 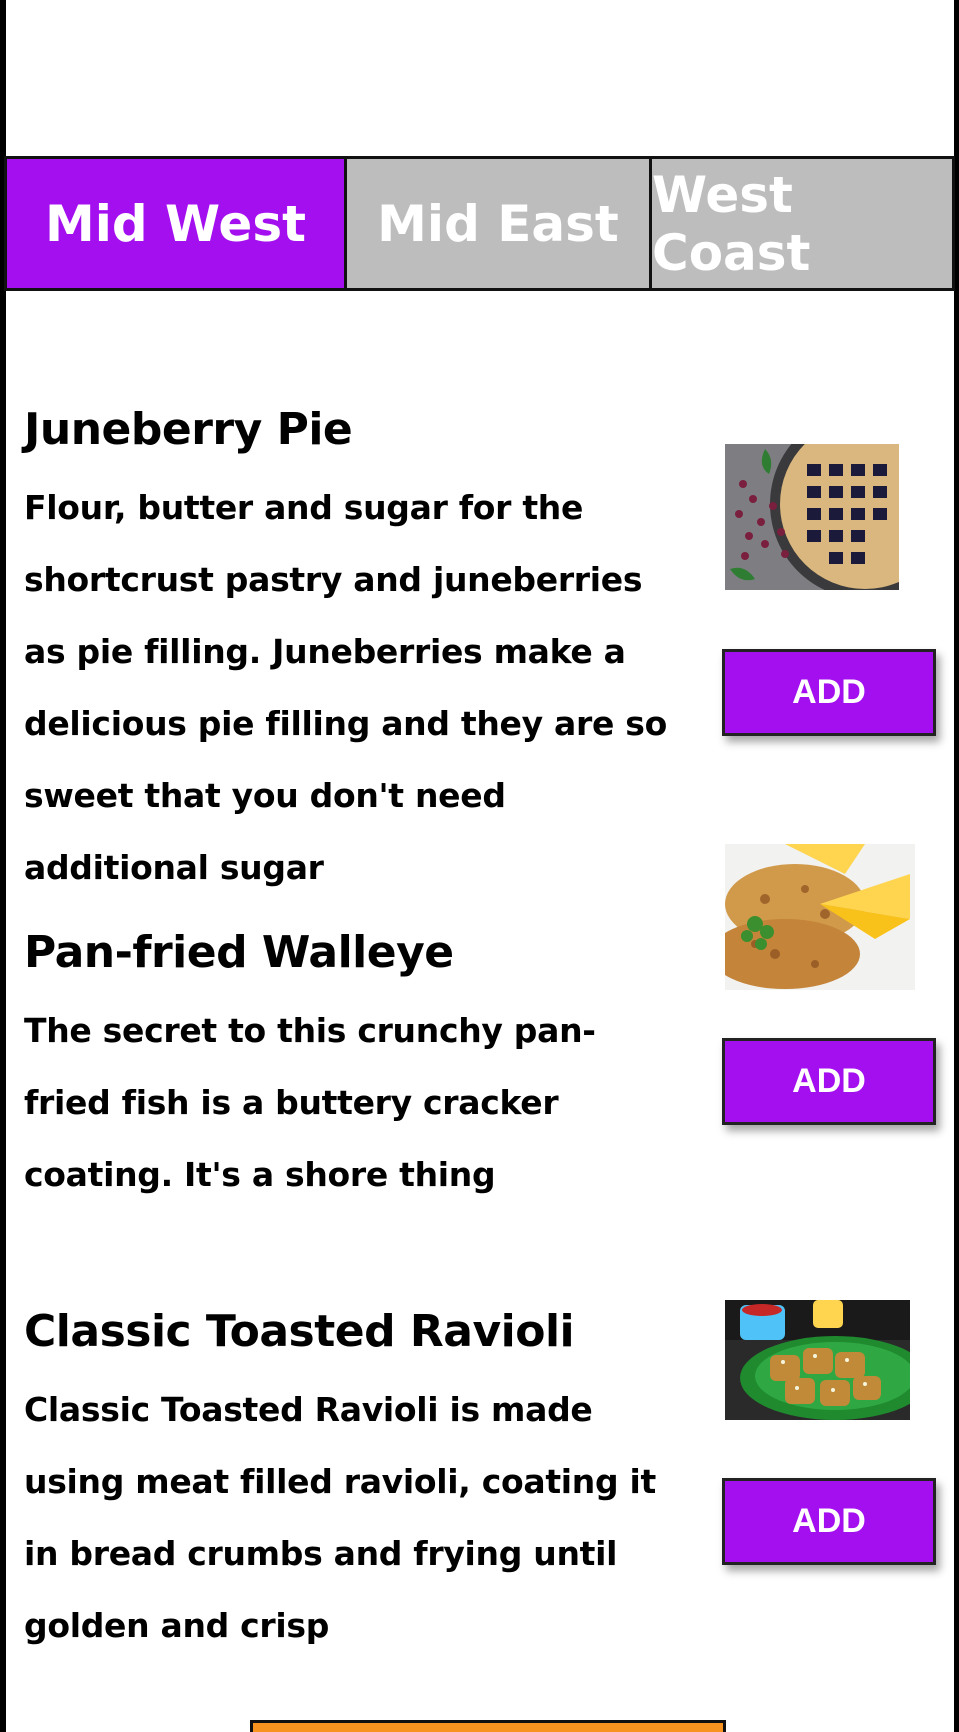 What do you see at coordinates (239, 952) in the screenshot?
I see `item-title: Pan-fried Walleye` at bounding box center [239, 952].